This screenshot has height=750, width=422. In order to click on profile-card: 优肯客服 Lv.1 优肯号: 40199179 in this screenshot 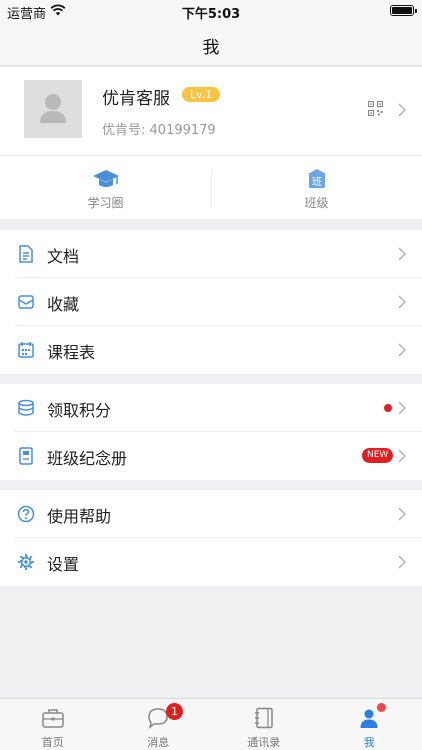, I will do `click(211, 111)`.